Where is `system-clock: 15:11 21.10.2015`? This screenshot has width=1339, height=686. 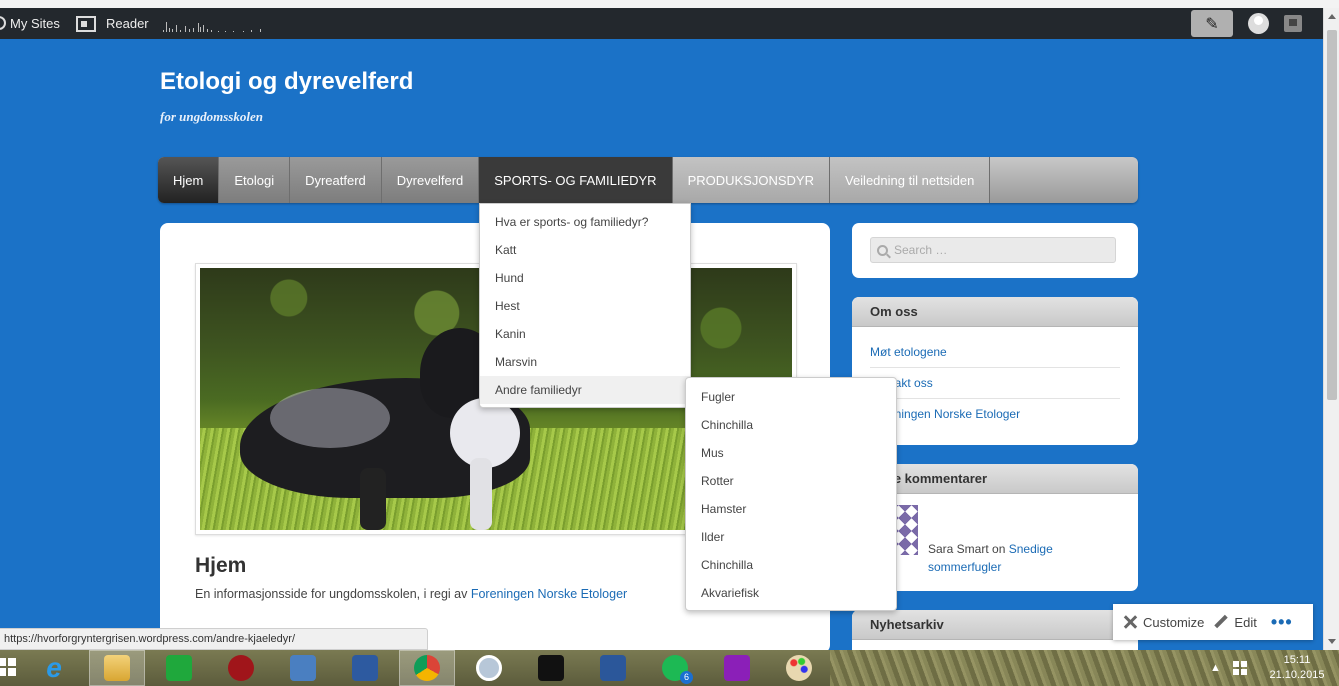 system-clock: 15:11 21.10.2015 is located at coordinates (1297, 668).